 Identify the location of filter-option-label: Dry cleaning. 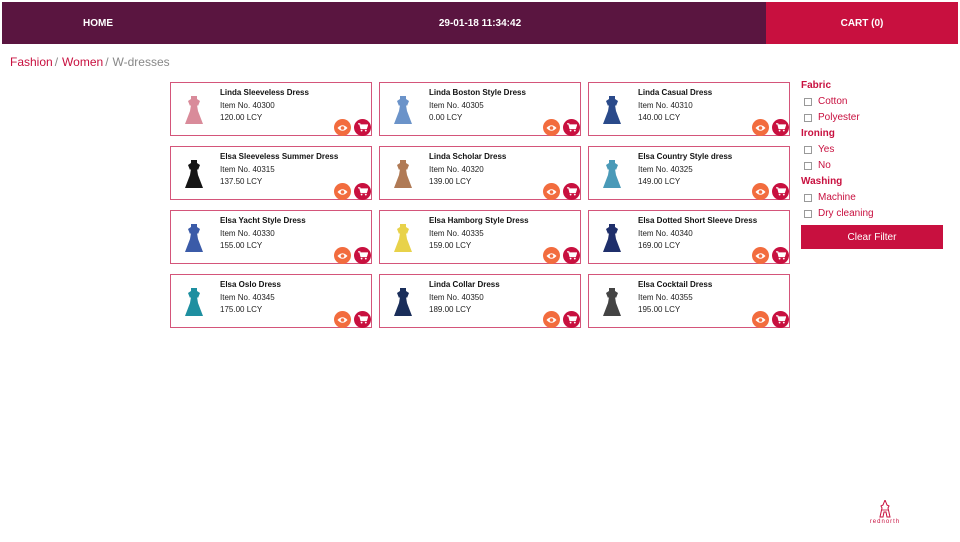
(846, 213).